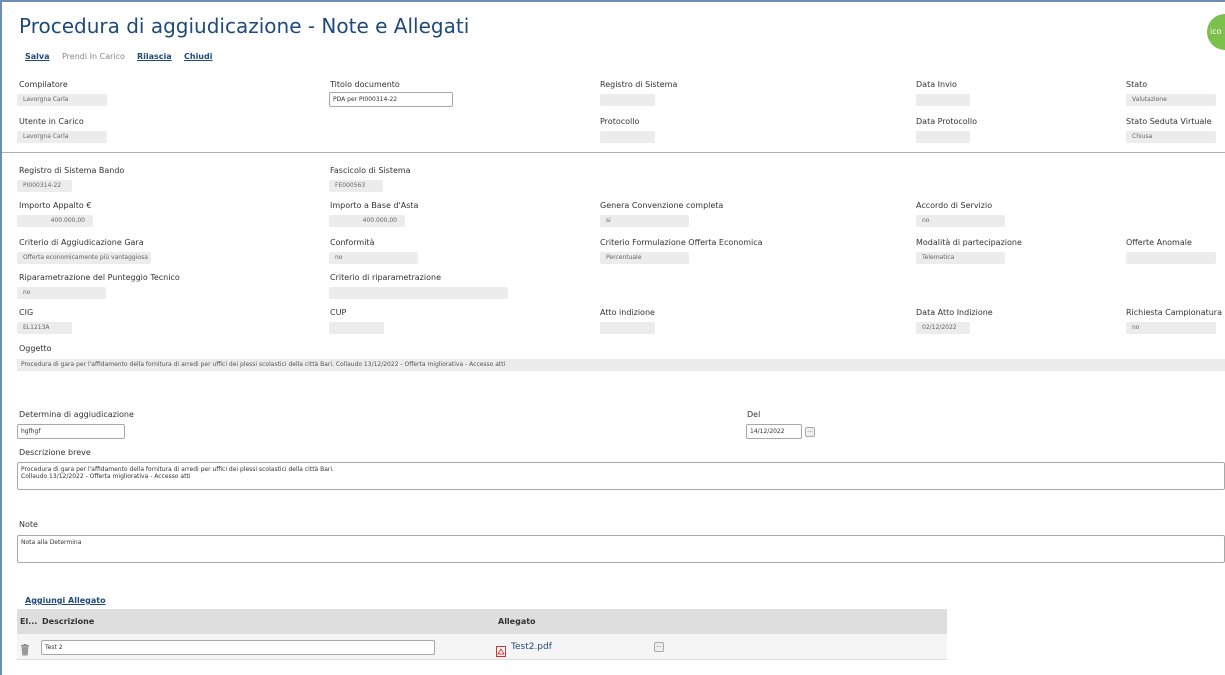  Describe the element at coordinates (367, 221) in the screenshot. I see `importo-base-value: 400.000,00` at that location.